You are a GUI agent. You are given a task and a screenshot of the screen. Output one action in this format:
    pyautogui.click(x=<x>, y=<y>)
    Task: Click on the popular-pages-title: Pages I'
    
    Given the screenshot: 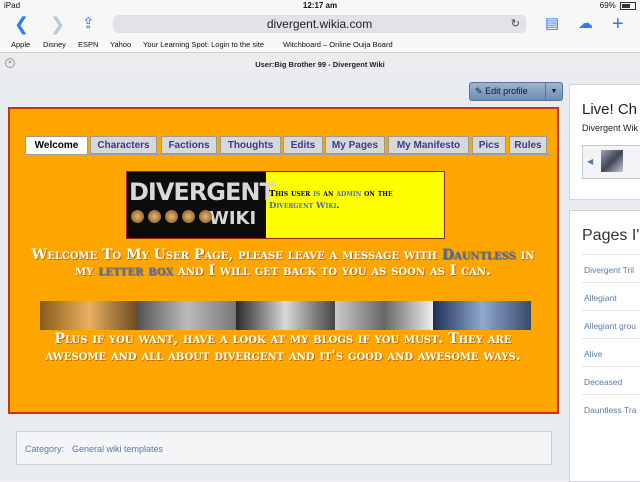 What is the action you would take?
    pyautogui.click(x=611, y=235)
    